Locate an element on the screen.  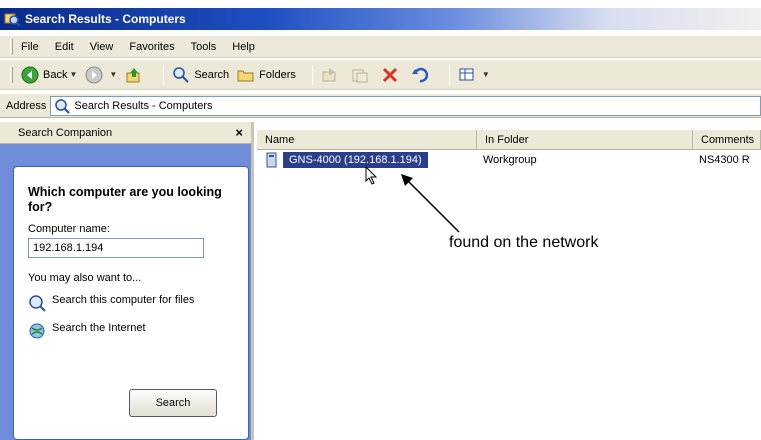
delete-button is located at coordinates (392, 75).